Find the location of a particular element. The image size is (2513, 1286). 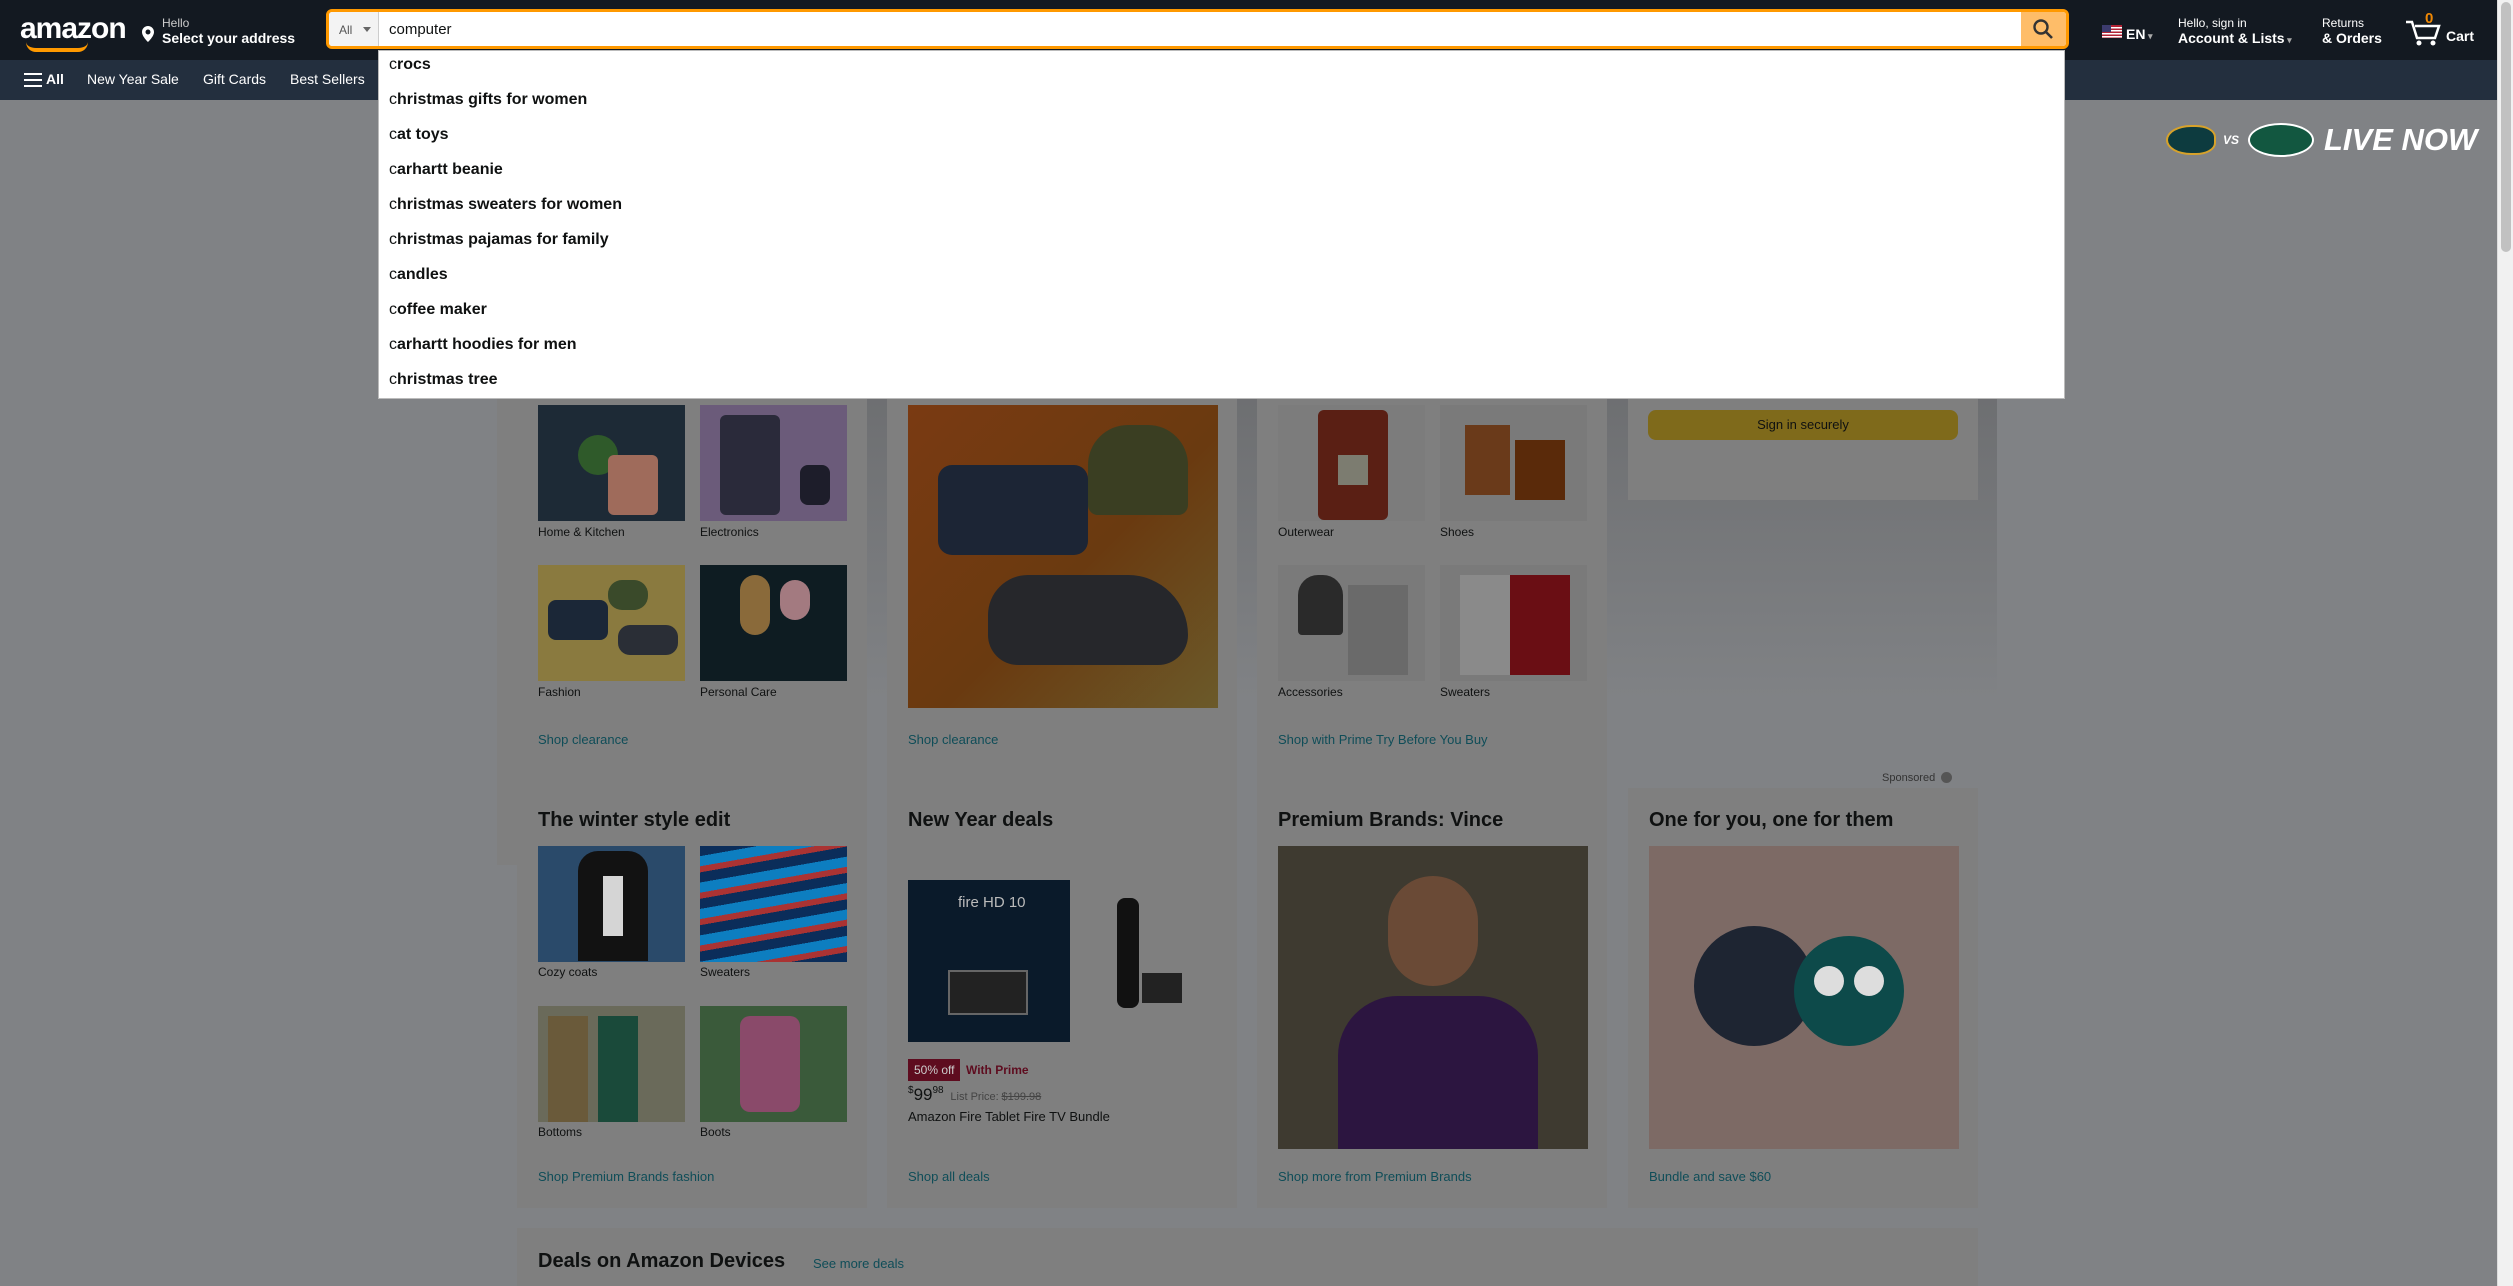

search-bar: All is located at coordinates (1197, 29).